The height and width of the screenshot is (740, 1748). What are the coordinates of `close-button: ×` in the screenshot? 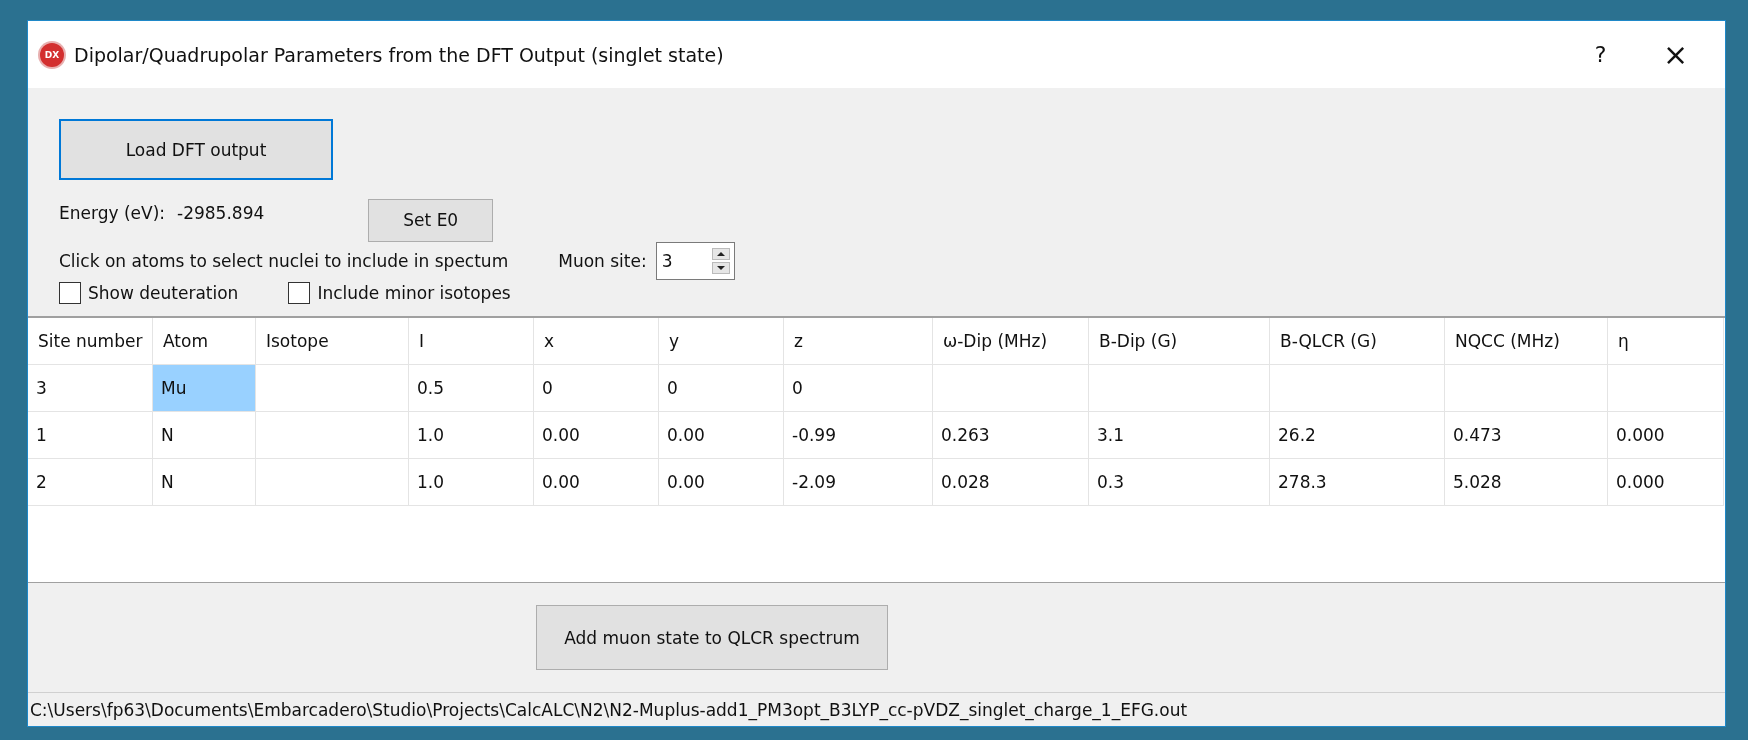 It's located at (1675, 54).